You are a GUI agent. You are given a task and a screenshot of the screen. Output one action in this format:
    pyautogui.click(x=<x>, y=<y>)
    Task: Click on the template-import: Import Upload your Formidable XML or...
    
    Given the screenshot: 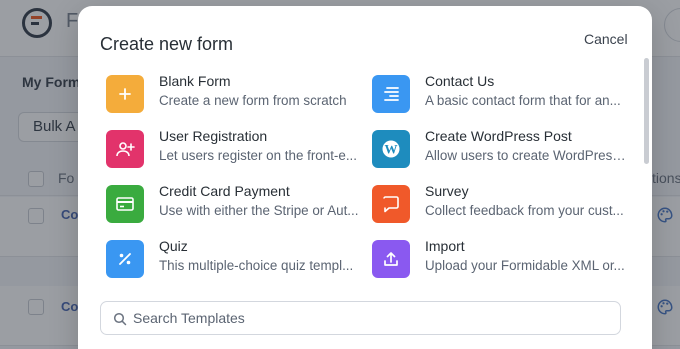 What is the action you would take?
    pyautogui.click(x=502, y=260)
    